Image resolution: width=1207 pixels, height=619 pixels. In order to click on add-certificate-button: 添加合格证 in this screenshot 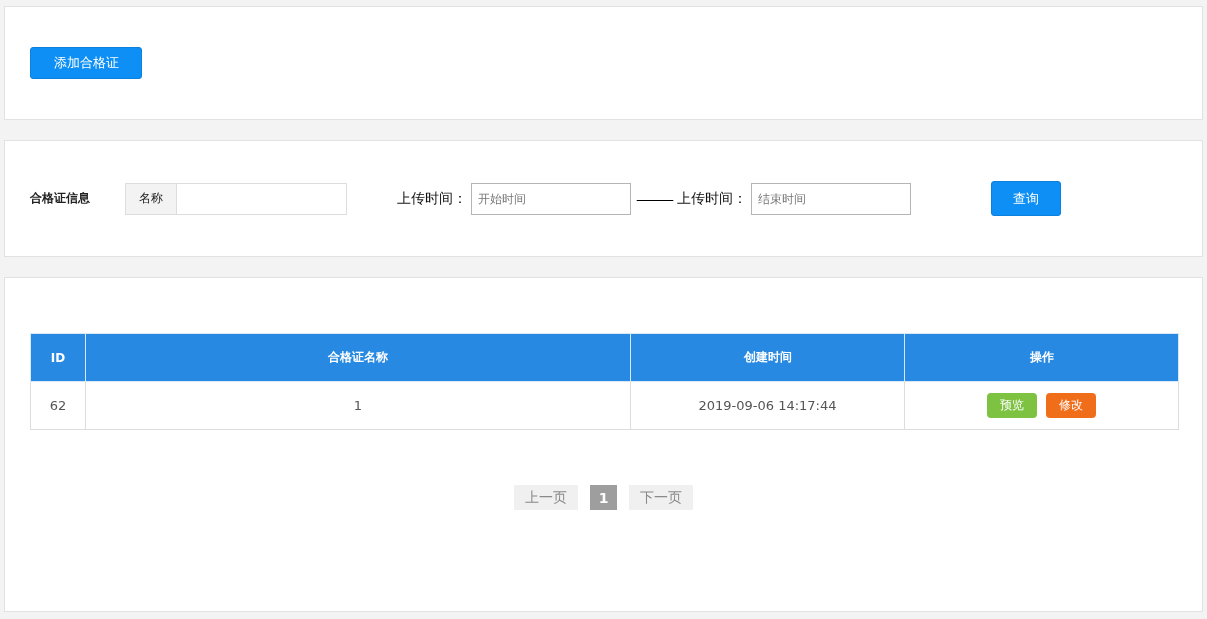, I will do `click(86, 63)`.